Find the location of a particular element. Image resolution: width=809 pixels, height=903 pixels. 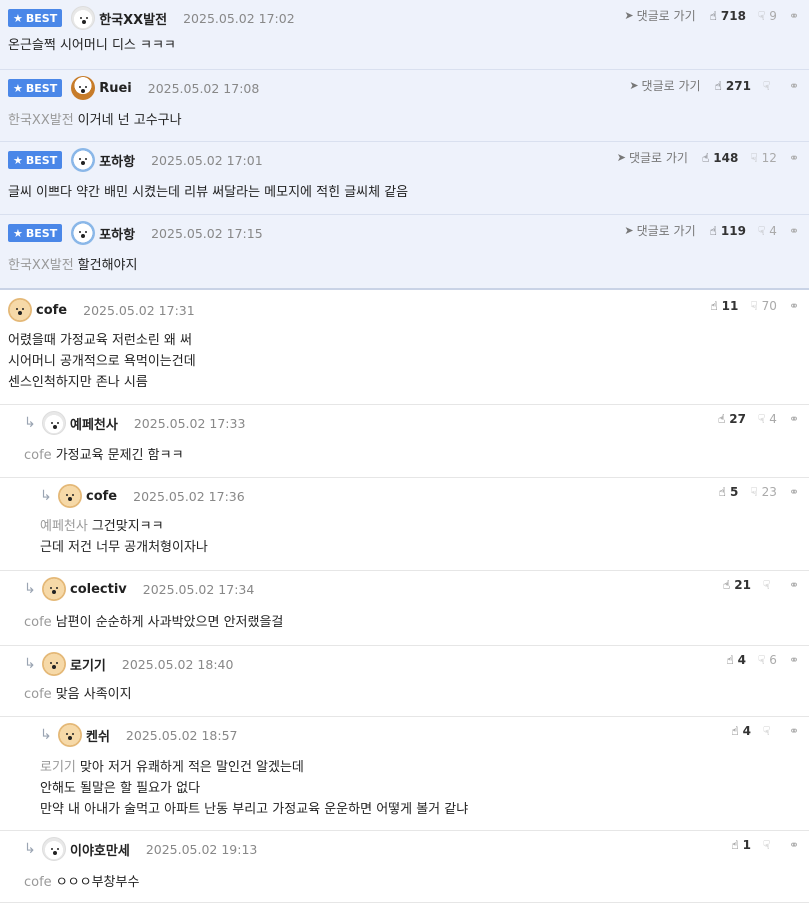

like-button: ☝ 11 is located at coordinates (724, 306).